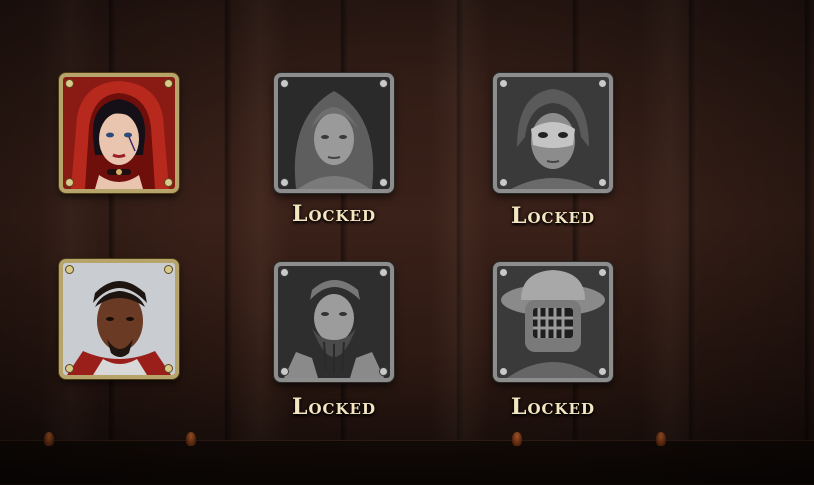  I want to click on character-slot-long-hair, so click(334, 133).